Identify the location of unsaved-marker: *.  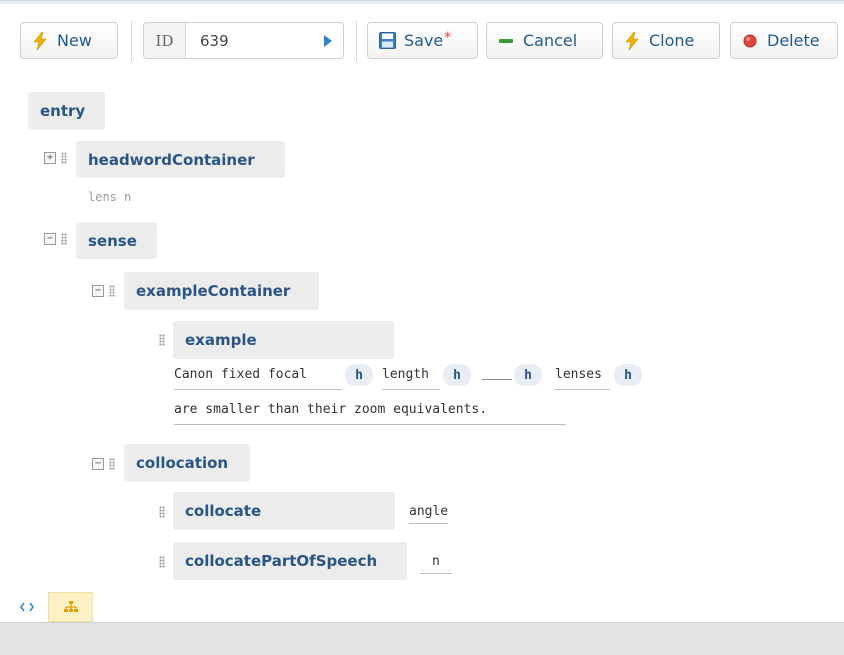
(448, 37).